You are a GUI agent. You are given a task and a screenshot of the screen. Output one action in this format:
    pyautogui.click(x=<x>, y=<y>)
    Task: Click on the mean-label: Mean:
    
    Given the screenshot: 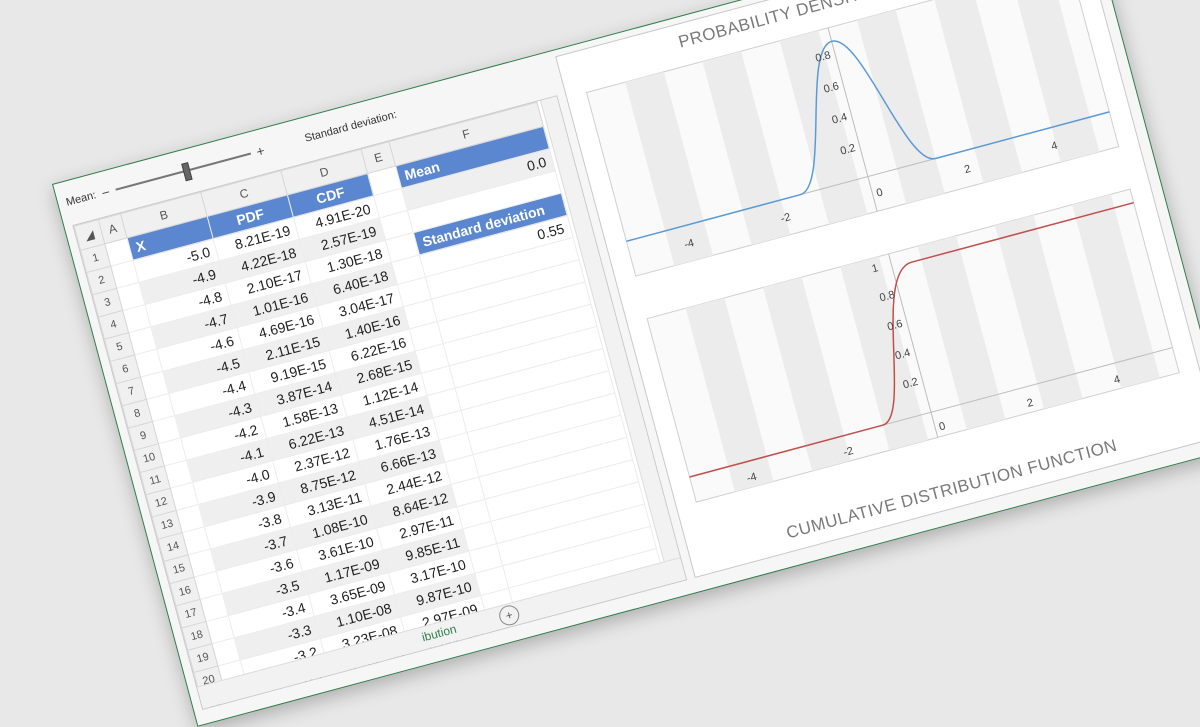 What is the action you would take?
    pyautogui.click(x=81, y=199)
    